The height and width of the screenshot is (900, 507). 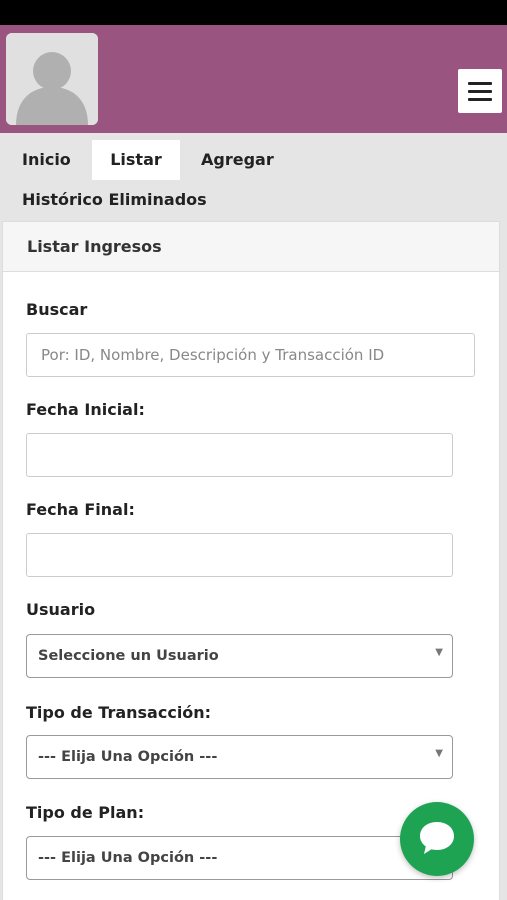 What do you see at coordinates (119, 712) in the screenshot?
I see `transaction-type-label: Tipo de Transacción:` at bounding box center [119, 712].